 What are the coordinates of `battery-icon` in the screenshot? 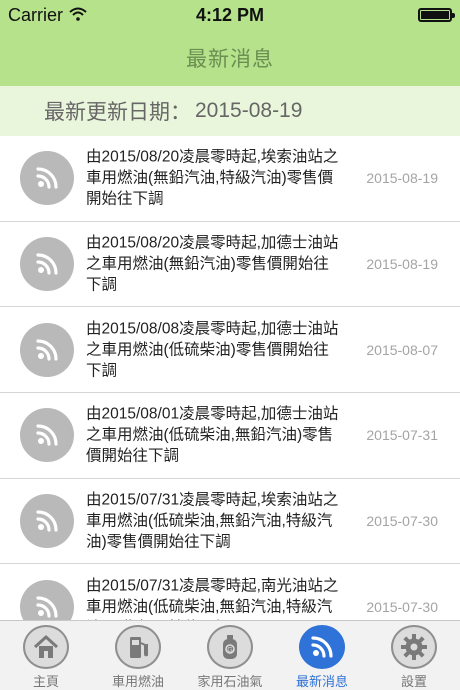 It's located at (436, 15).